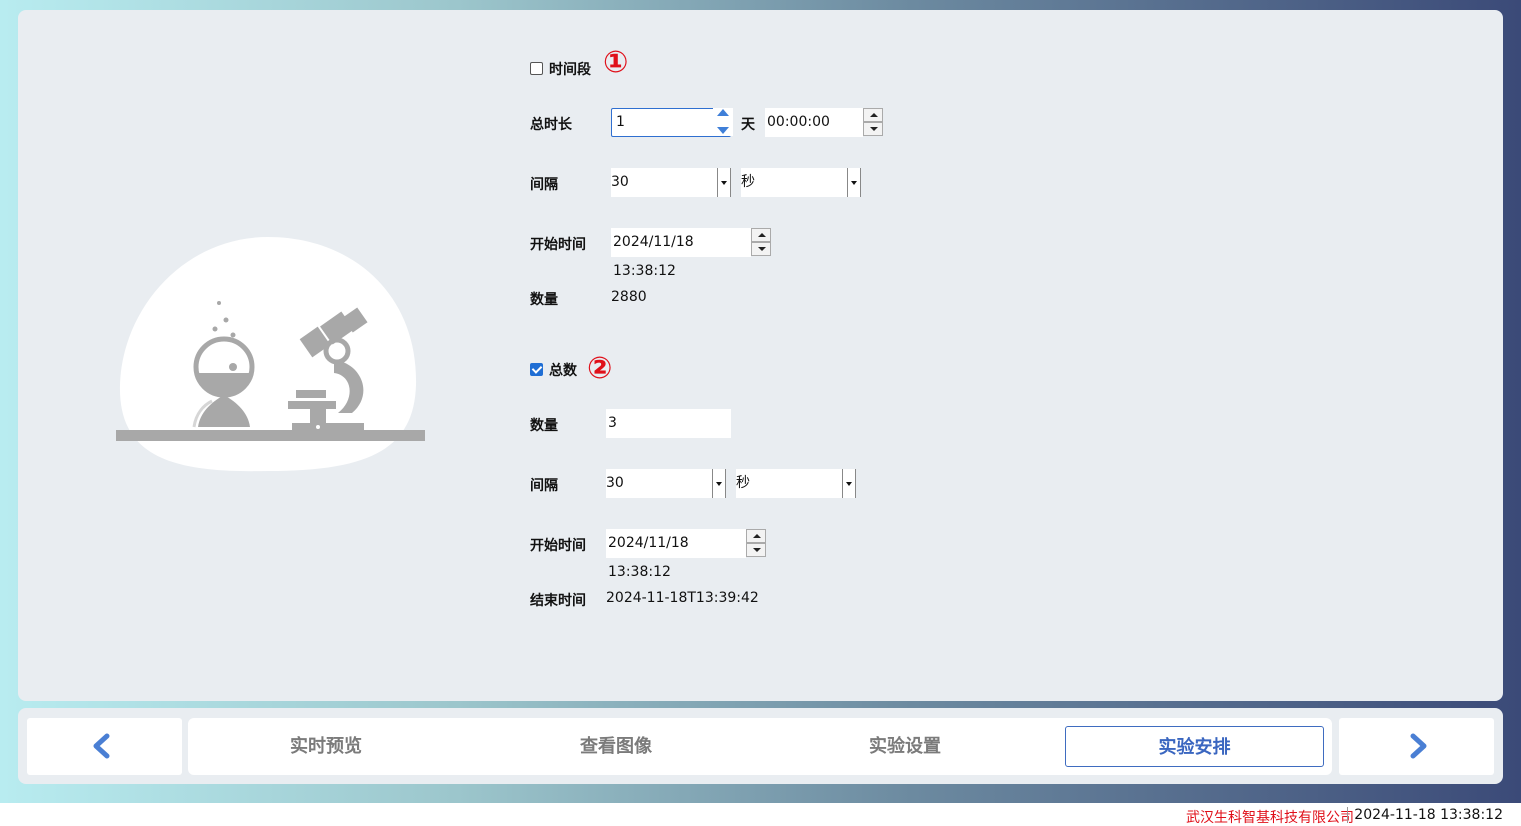  What do you see at coordinates (743, 483) in the screenshot?
I see `total-interval-unit: 秒` at bounding box center [743, 483].